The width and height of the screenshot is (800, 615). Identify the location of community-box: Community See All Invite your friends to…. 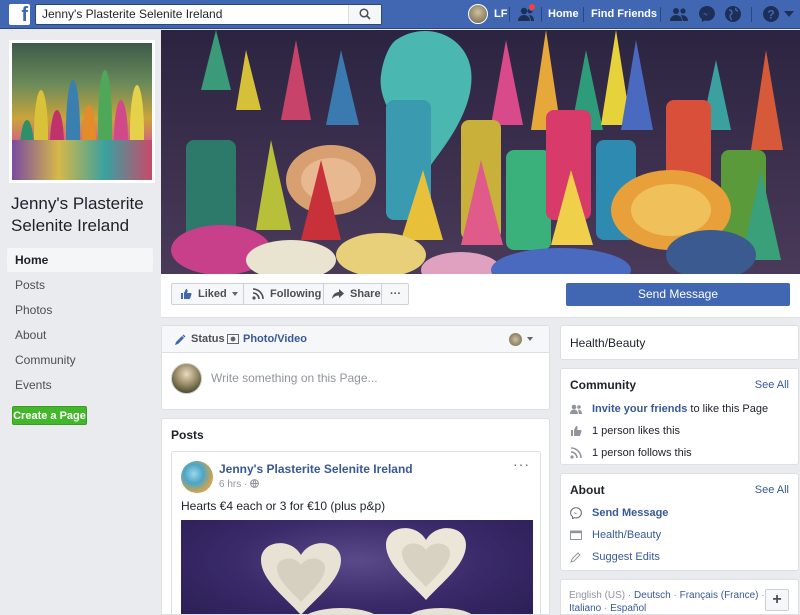
(679, 416).